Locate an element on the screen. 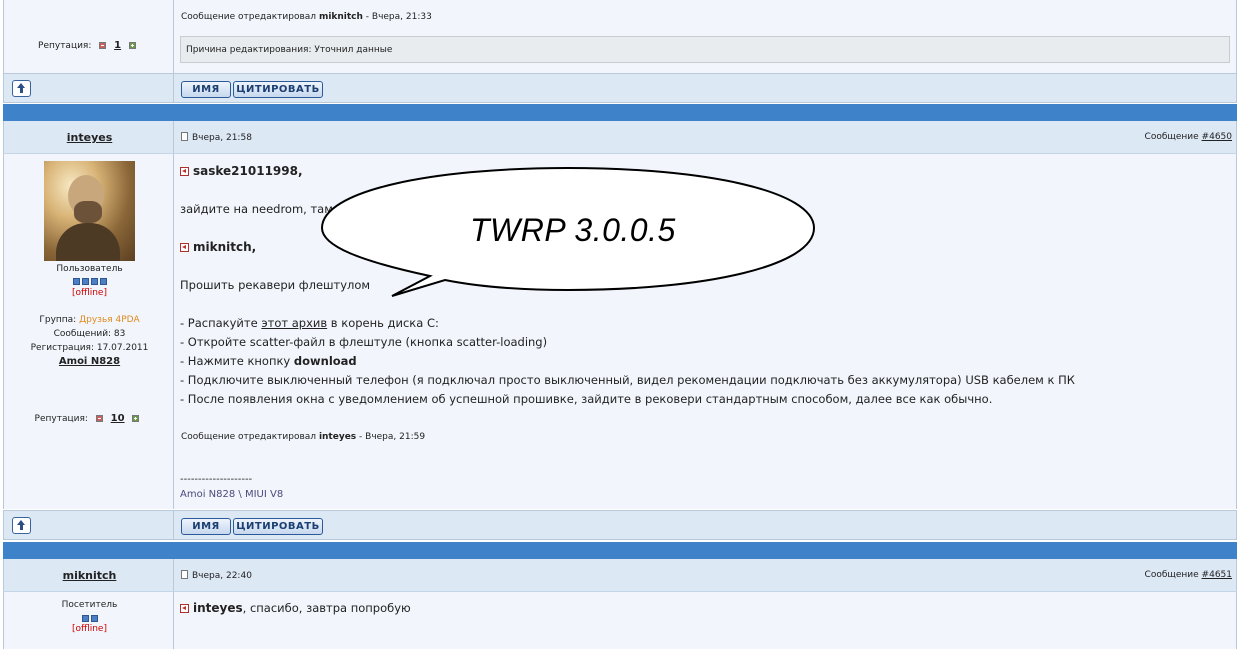 Image resolution: width=1237 pixels, height=649 pixels. user-posts: Сообщений: 83 is located at coordinates (89, 334).